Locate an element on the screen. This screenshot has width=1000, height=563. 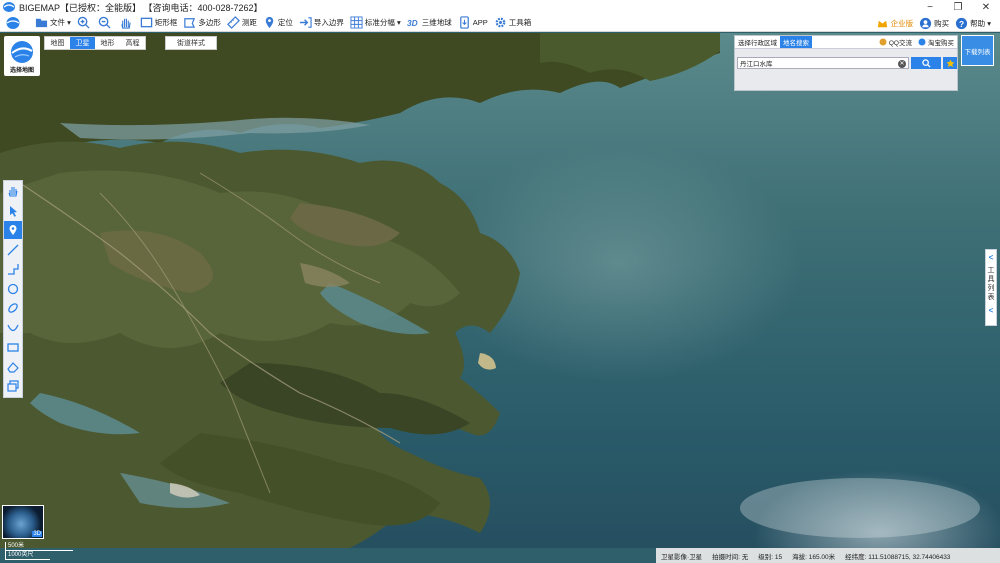
layers-tool is located at coordinates (13, 386).